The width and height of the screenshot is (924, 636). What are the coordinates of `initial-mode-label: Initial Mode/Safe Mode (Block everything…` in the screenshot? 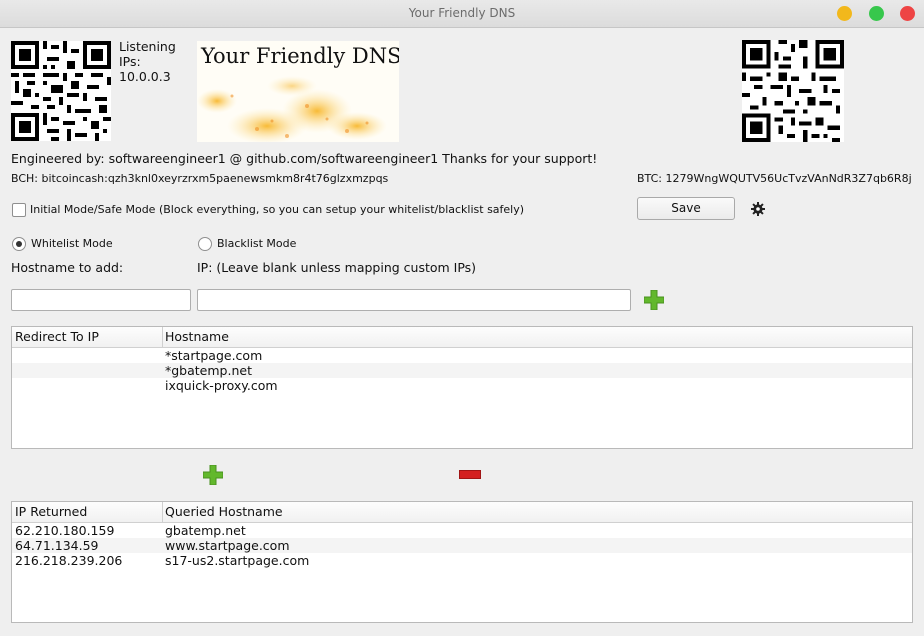 It's located at (277, 209).